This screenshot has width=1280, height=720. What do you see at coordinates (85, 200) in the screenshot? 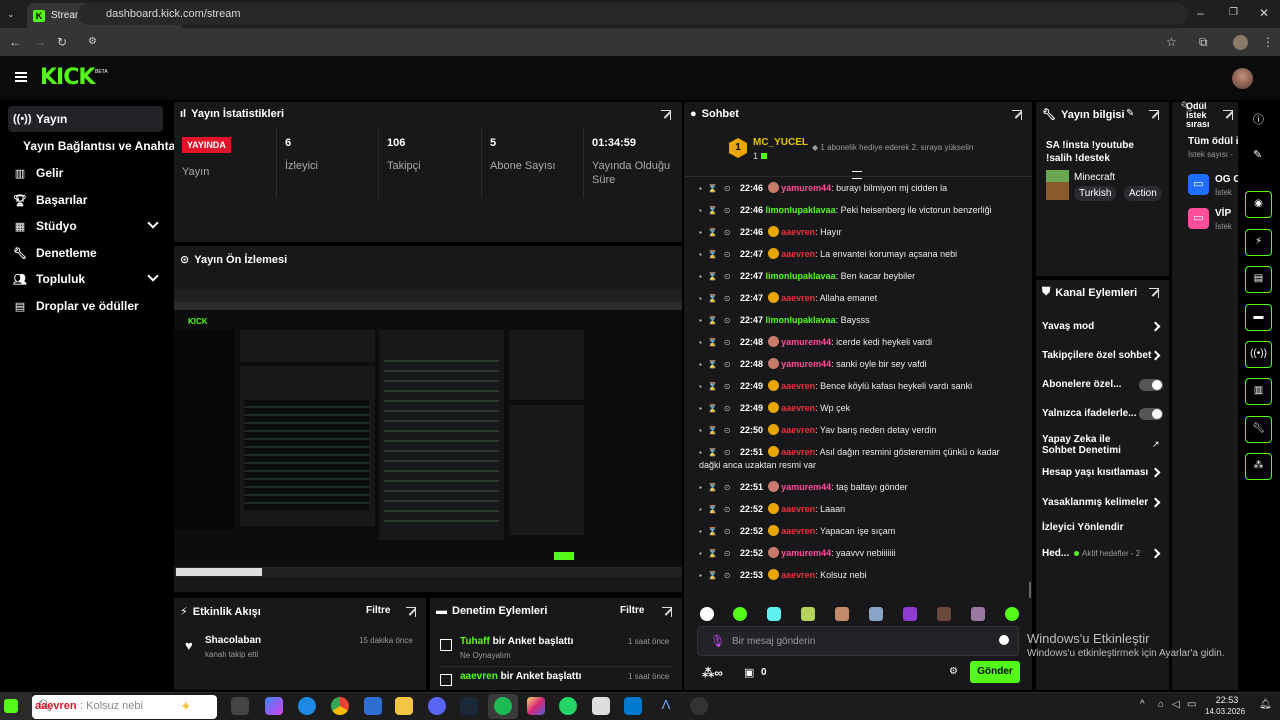
I see `sidebar-item-achievements: 🏆︎ Başarılar` at bounding box center [85, 200].